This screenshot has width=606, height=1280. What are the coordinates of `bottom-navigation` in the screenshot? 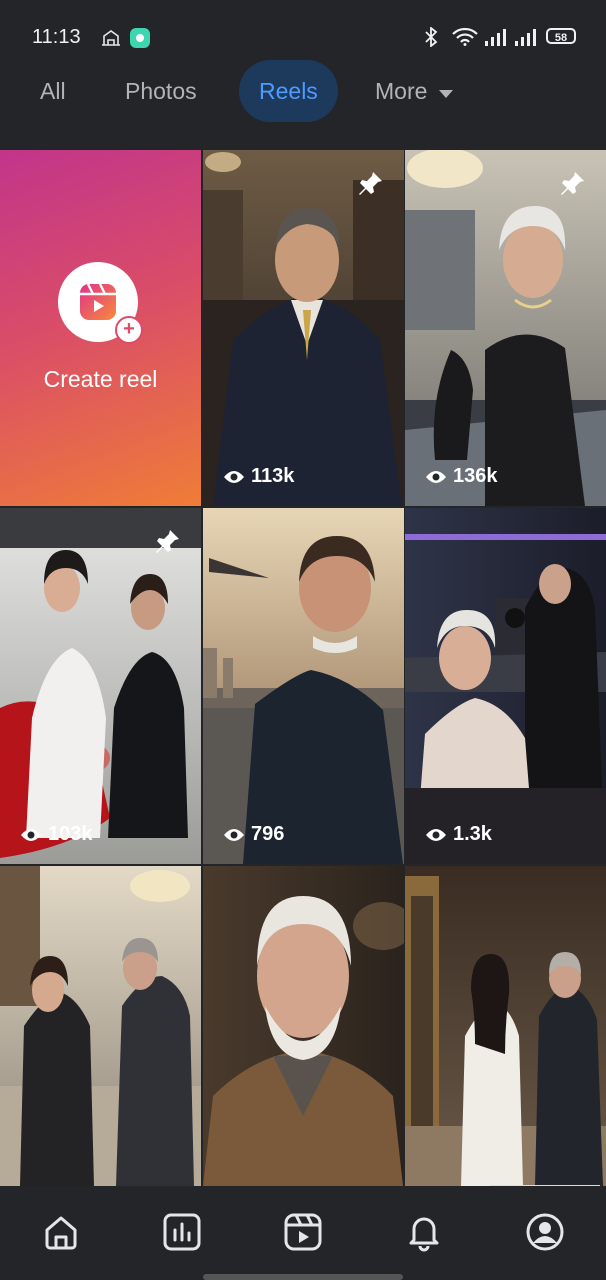 It's located at (303, 1233).